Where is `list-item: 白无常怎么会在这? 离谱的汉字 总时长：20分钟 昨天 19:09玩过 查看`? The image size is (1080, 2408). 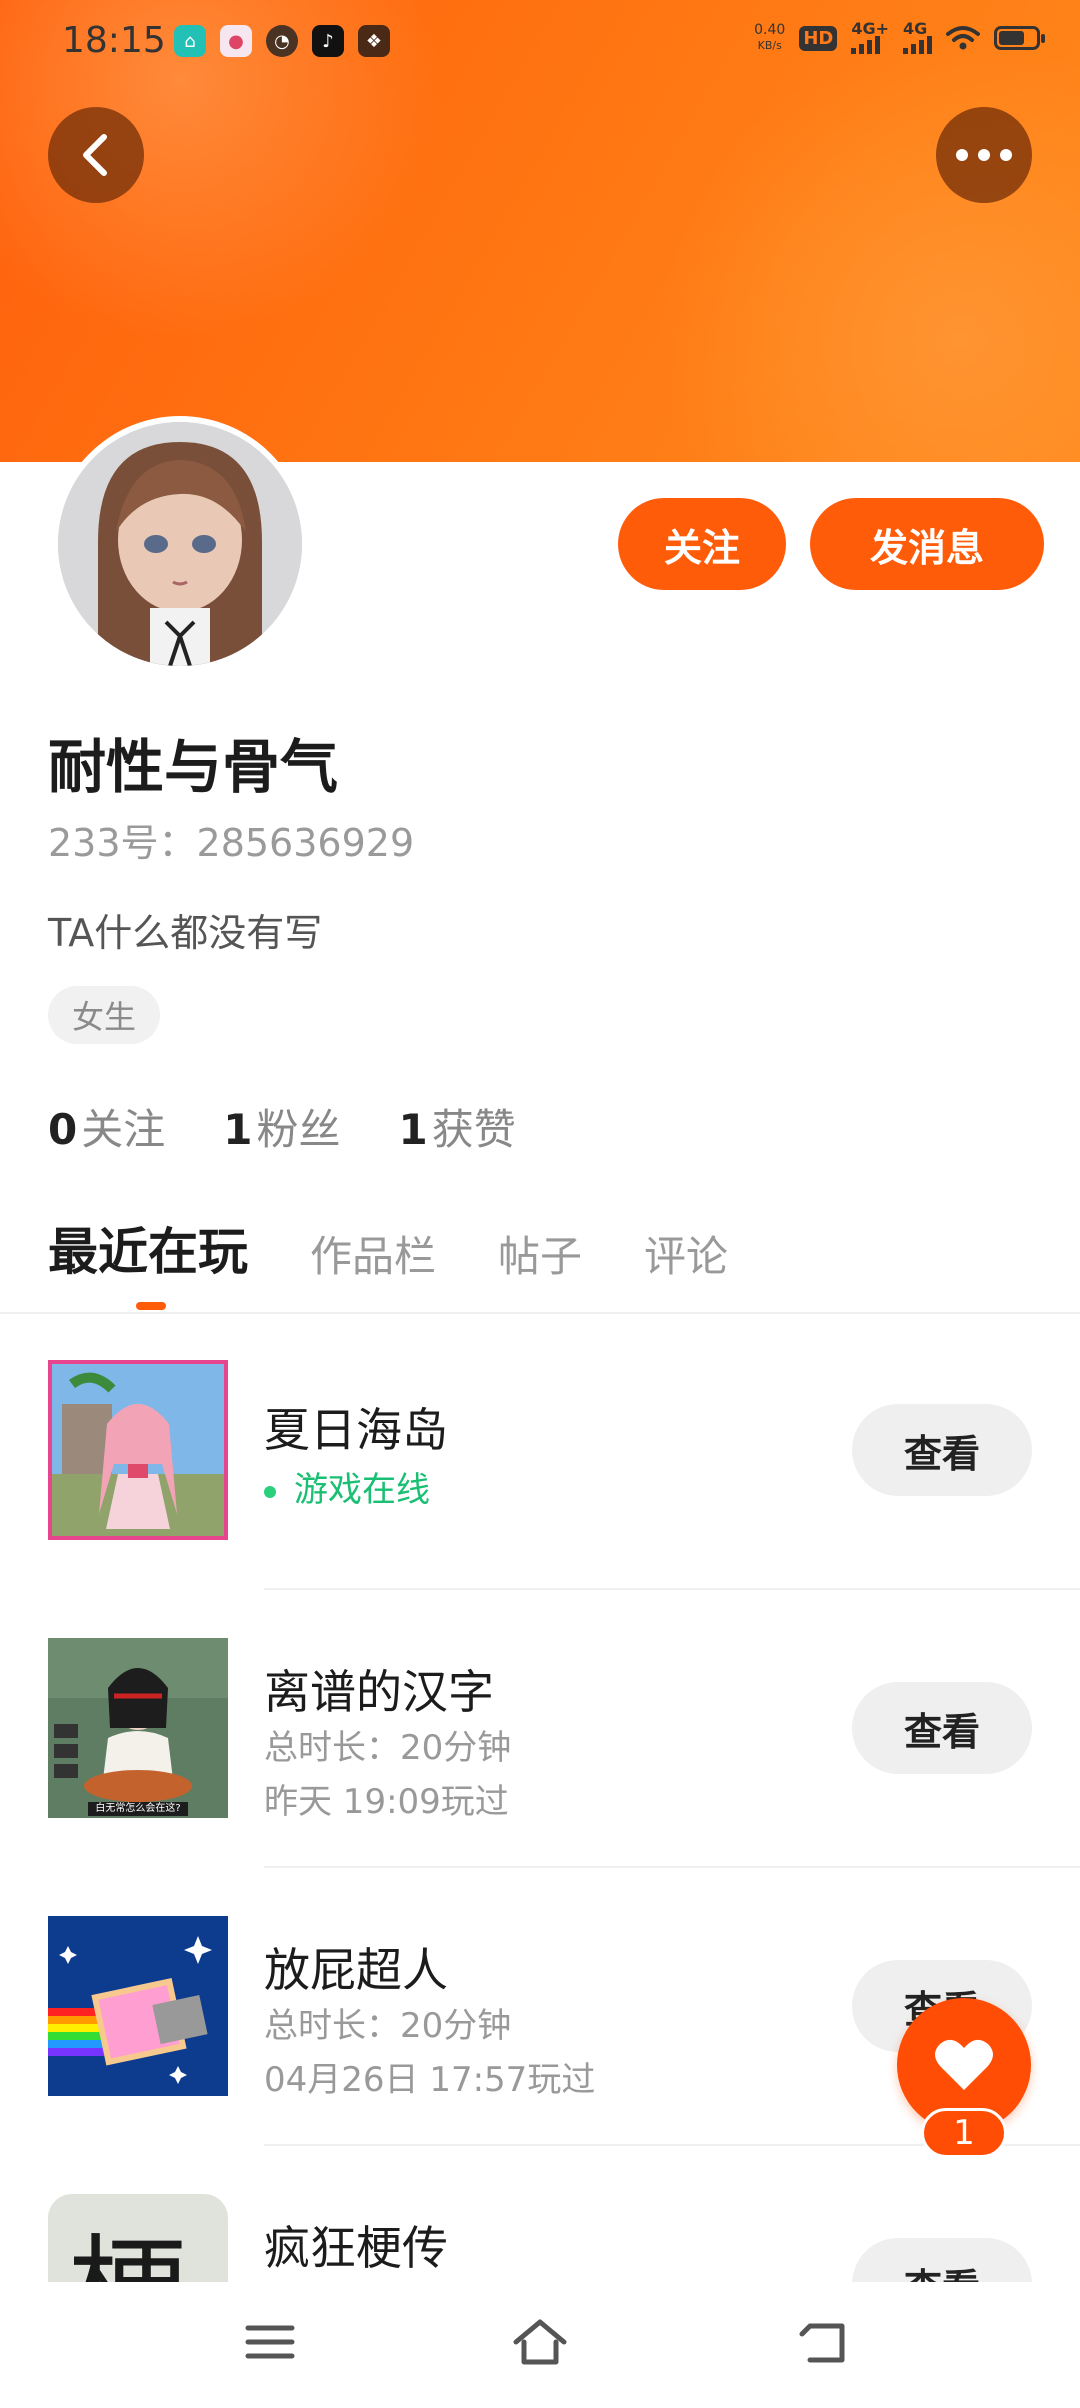 list-item: 白无常怎么会在这? 离谱的汉字 总时长：20分钟 昨天 19:09玩过 查看 is located at coordinates (540, 1729).